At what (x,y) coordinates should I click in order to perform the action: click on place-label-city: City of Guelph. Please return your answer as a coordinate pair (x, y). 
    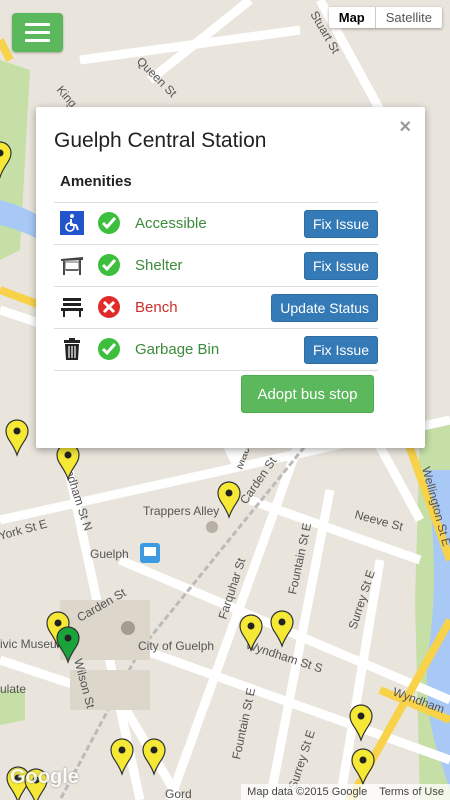
    Looking at the image, I should click on (176, 646).